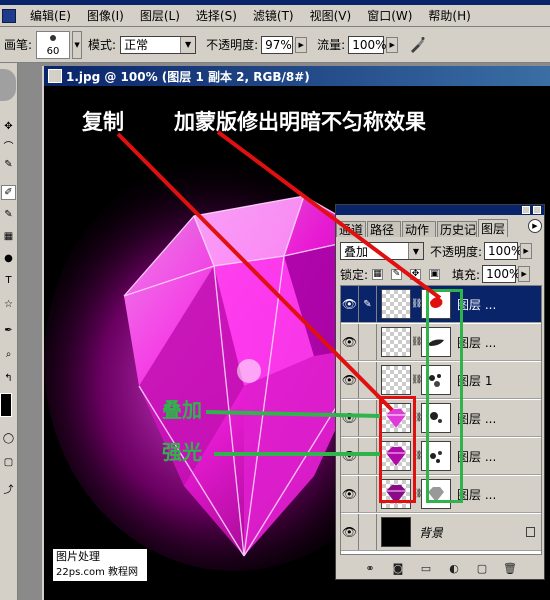 The height and width of the screenshot is (600, 550). What do you see at coordinates (493, 228) in the screenshot?
I see `tab-layers: 图层` at bounding box center [493, 228].